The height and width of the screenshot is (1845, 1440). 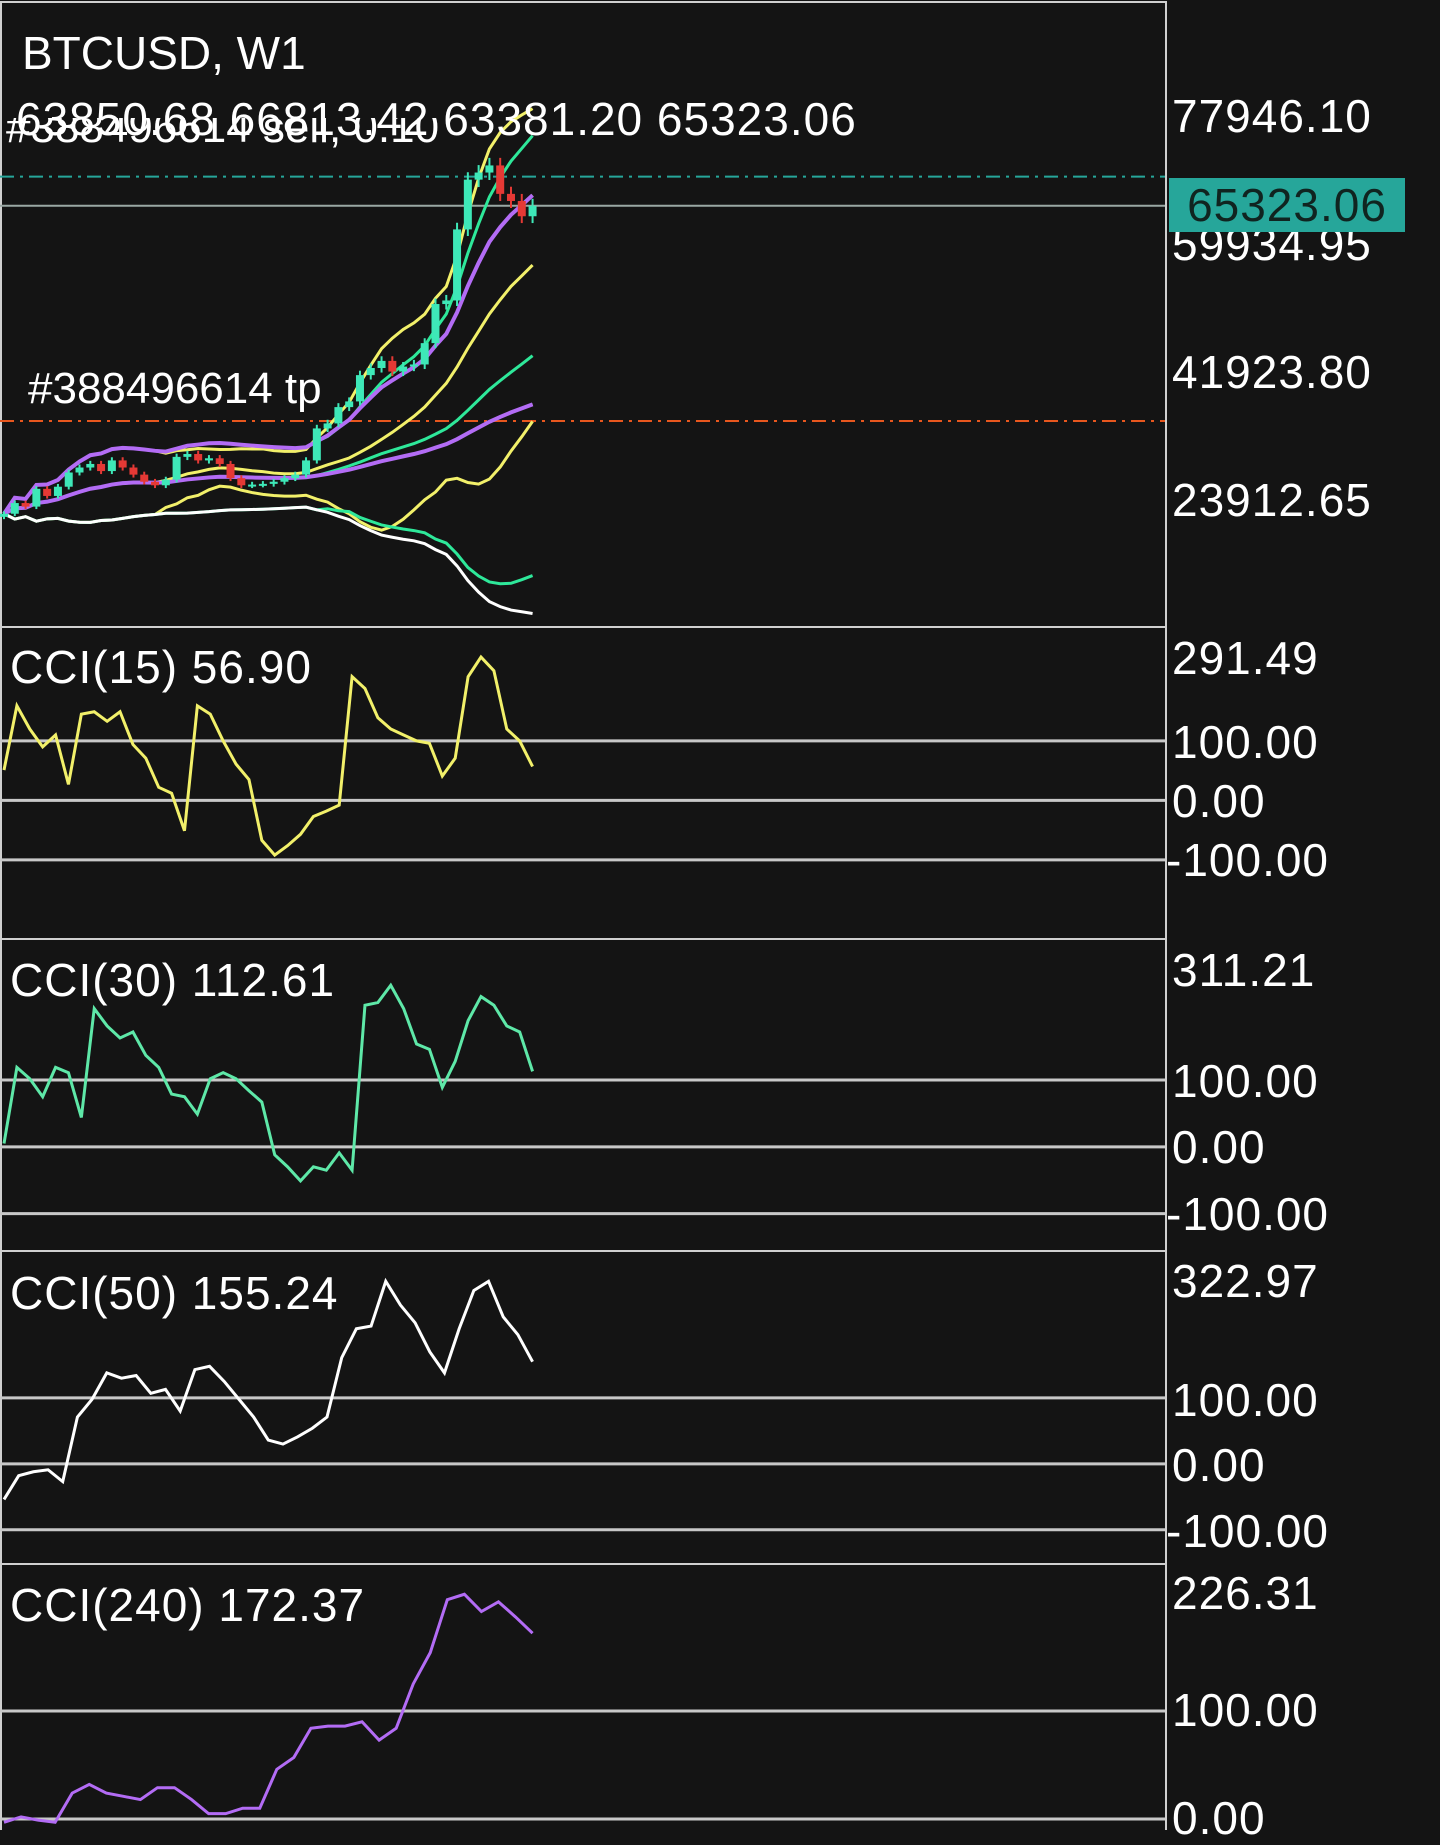 What do you see at coordinates (1248, 1214) in the screenshot?
I see `cci30-tick: -100.00` at bounding box center [1248, 1214].